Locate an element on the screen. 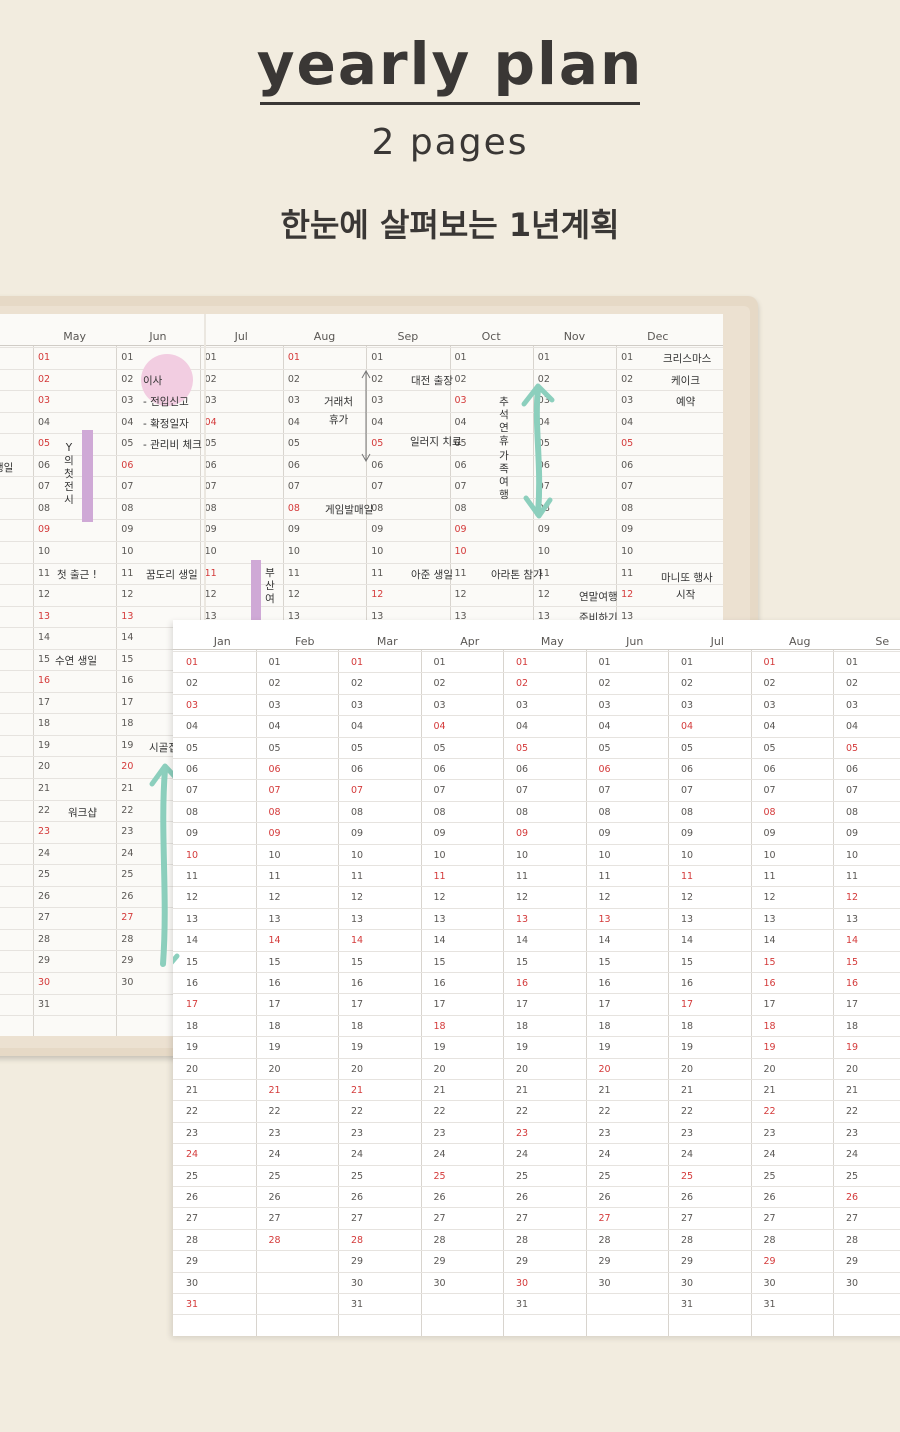 This screenshot has height=1432, width=900. page-title: yearly plan is located at coordinates (450, 64).